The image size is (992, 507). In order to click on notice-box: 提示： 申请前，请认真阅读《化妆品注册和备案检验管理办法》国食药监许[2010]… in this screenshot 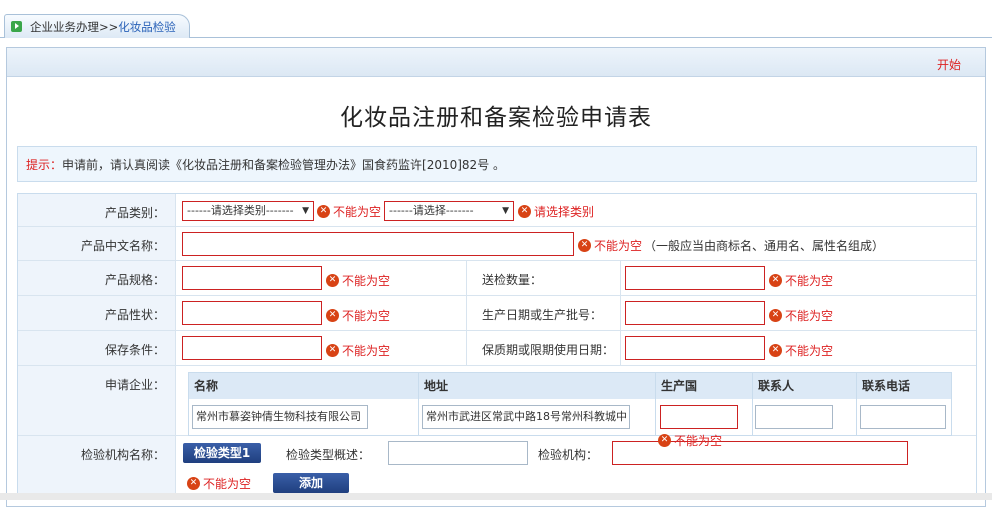, I will do `click(497, 164)`.